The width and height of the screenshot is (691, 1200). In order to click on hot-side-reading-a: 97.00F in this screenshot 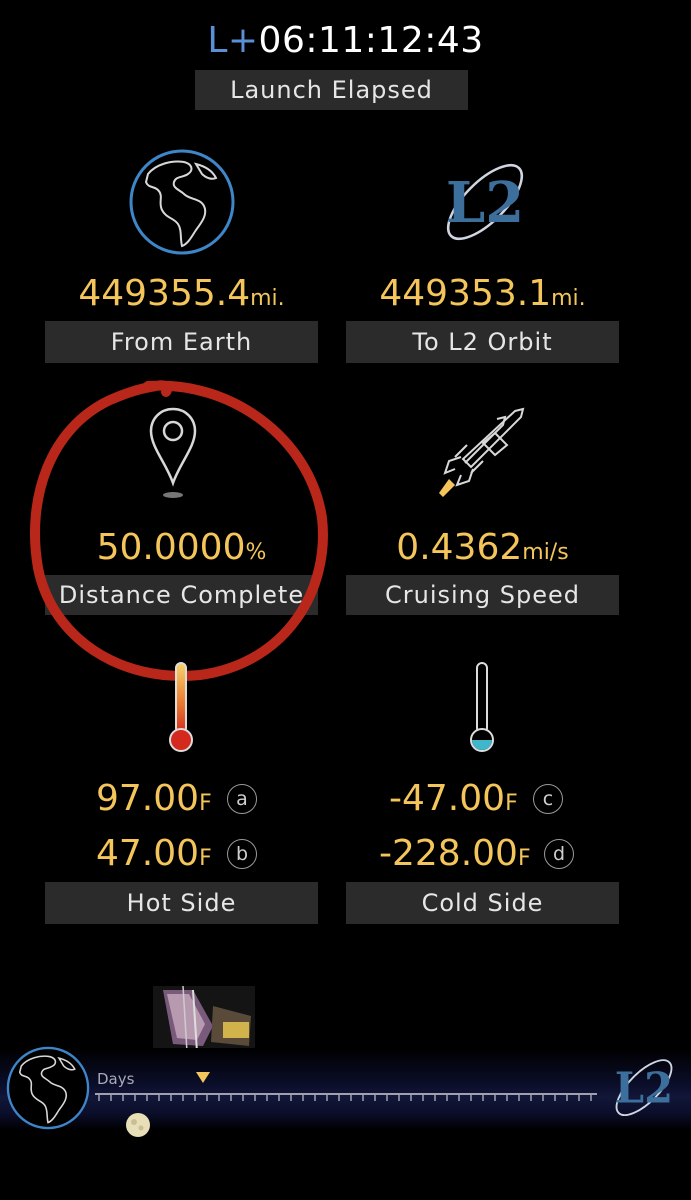, I will do `click(154, 801)`.